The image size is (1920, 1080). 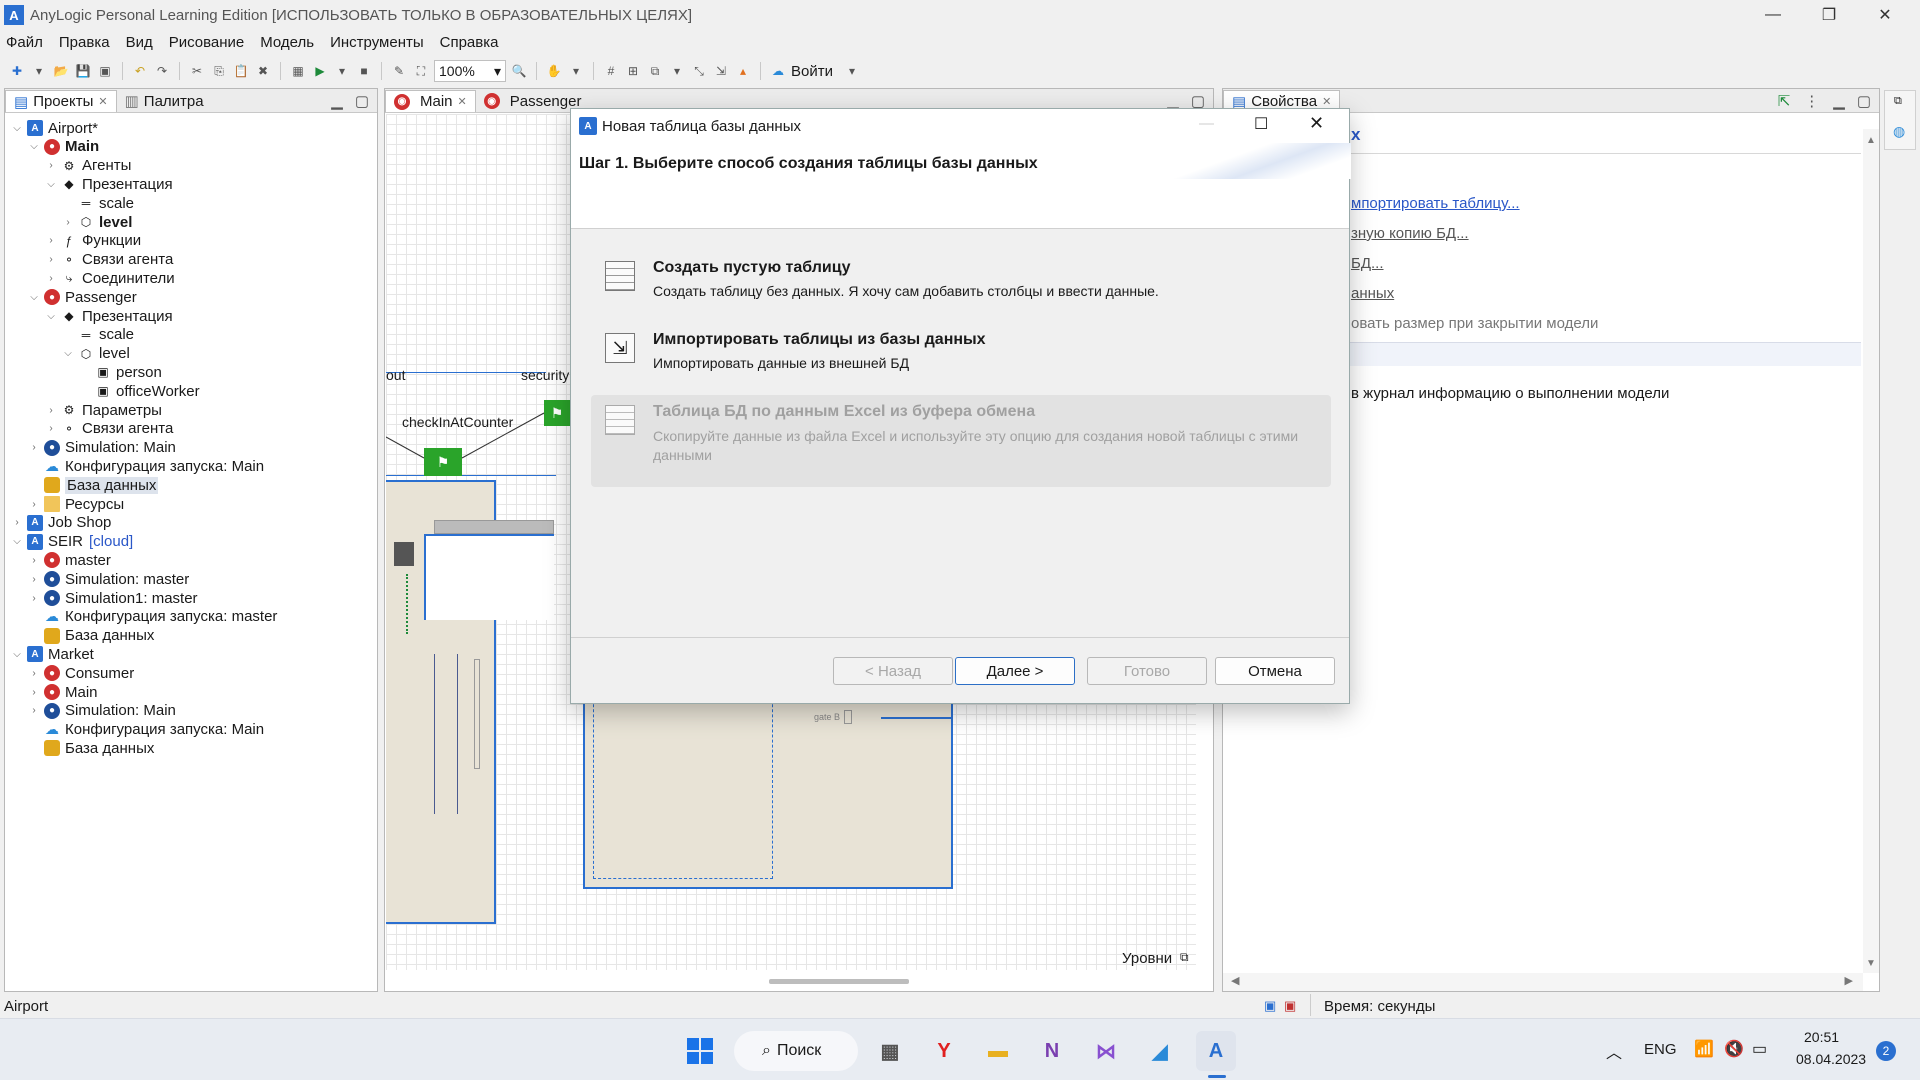 What do you see at coordinates (576, 71) in the screenshot?
I see `hand-dropdown-icon: ▾` at bounding box center [576, 71].